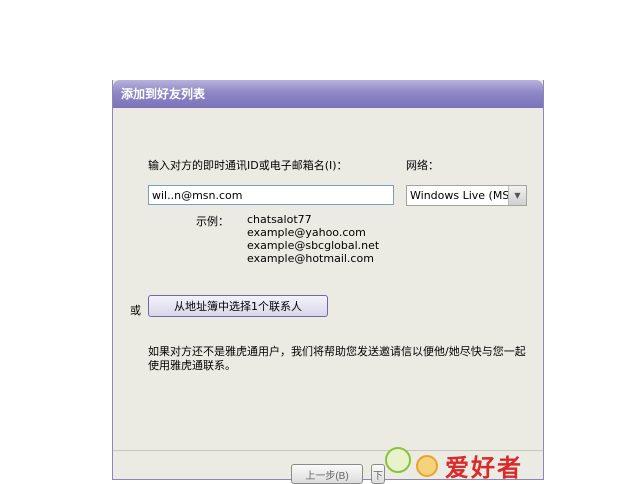 The height and width of the screenshot is (484, 640). What do you see at coordinates (135, 310) in the screenshot?
I see `or-label: 或` at bounding box center [135, 310].